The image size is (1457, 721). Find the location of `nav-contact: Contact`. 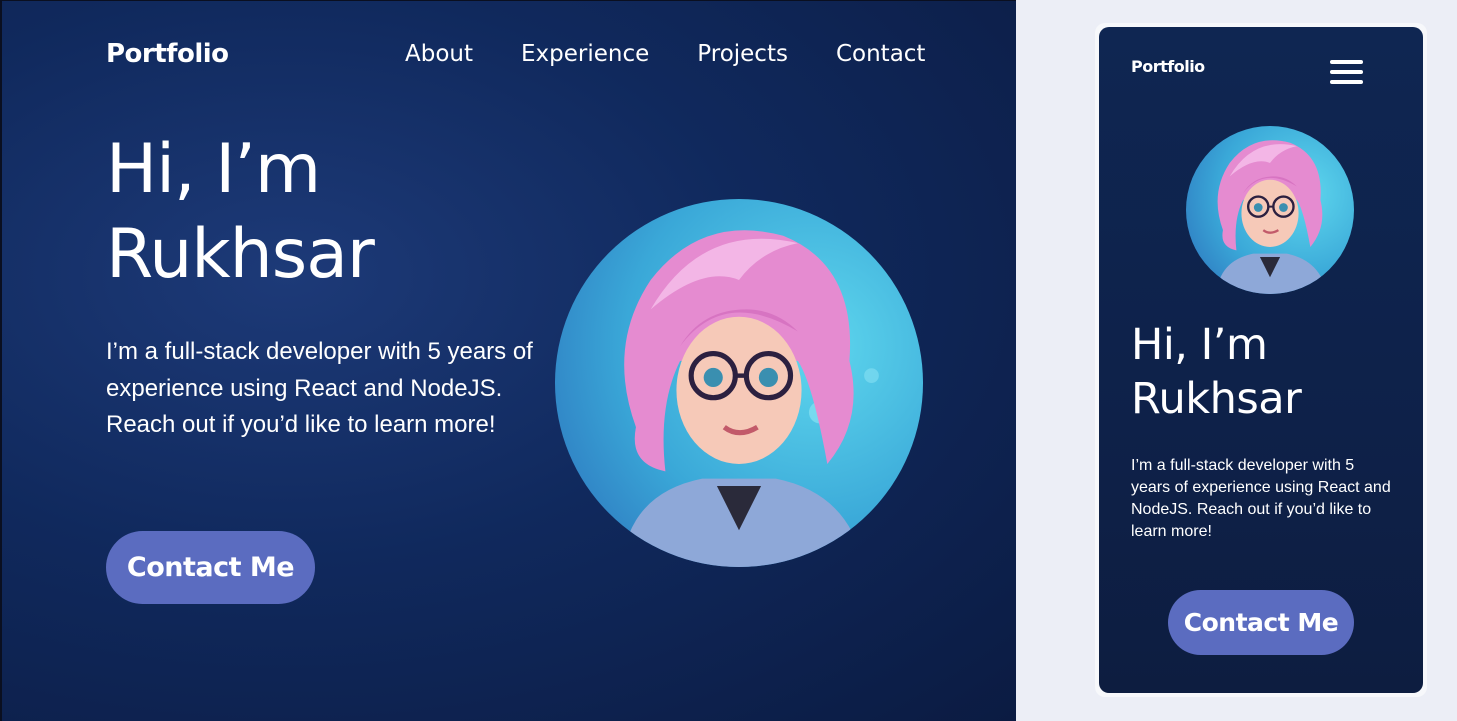

nav-contact: Contact is located at coordinates (880, 54).